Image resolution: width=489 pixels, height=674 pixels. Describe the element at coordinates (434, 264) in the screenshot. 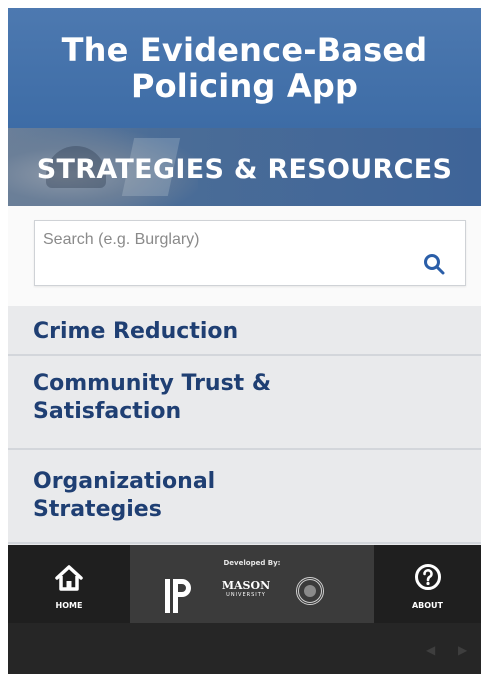

I see `search-icon` at that location.